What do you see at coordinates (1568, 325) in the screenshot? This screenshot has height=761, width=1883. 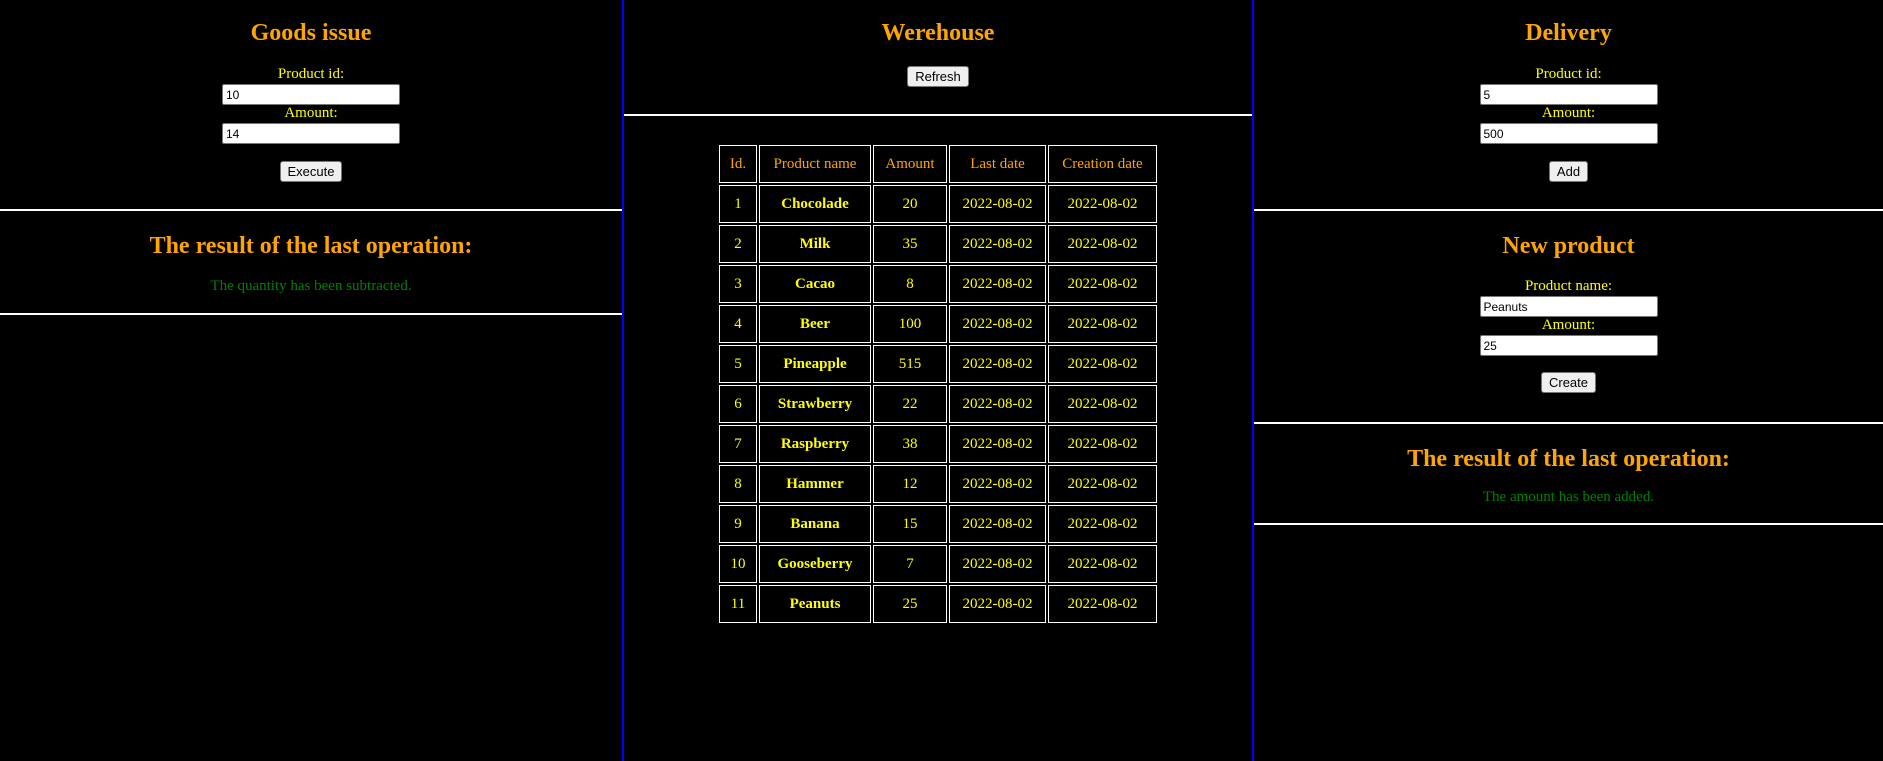 I see `new-product-amount-label: Amount:` at bounding box center [1568, 325].